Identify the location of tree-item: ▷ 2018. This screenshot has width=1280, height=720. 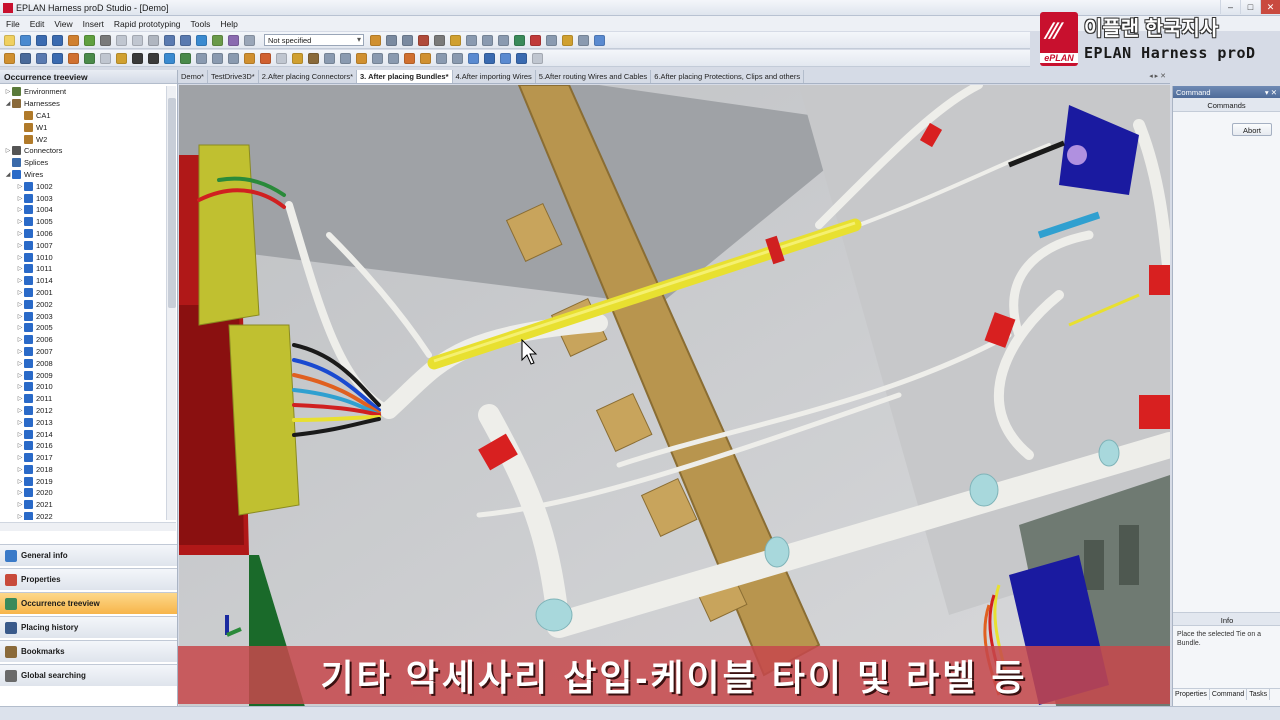
(83, 470).